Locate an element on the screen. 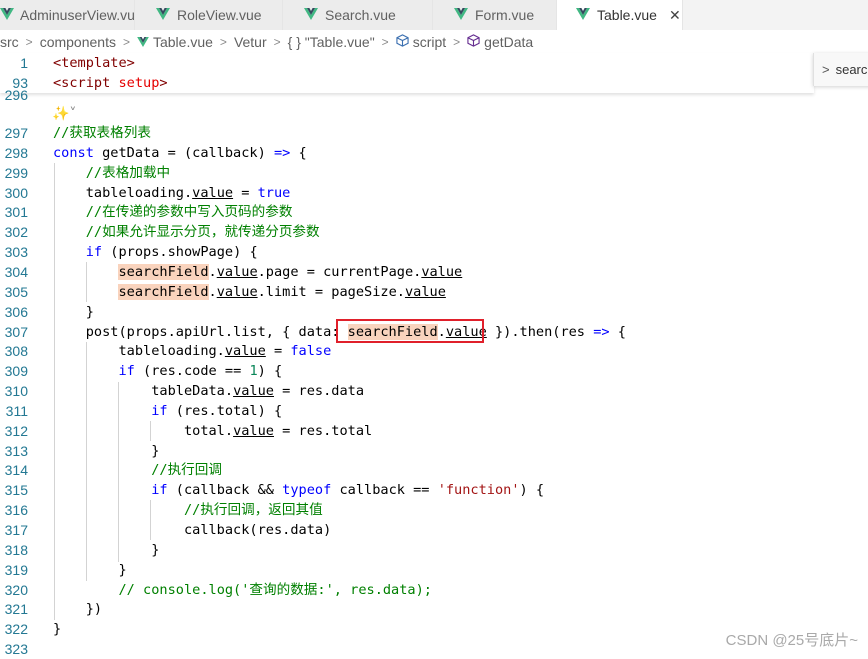  breadcrumb-item-file: Table.vue is located at coordinates (183, 42).